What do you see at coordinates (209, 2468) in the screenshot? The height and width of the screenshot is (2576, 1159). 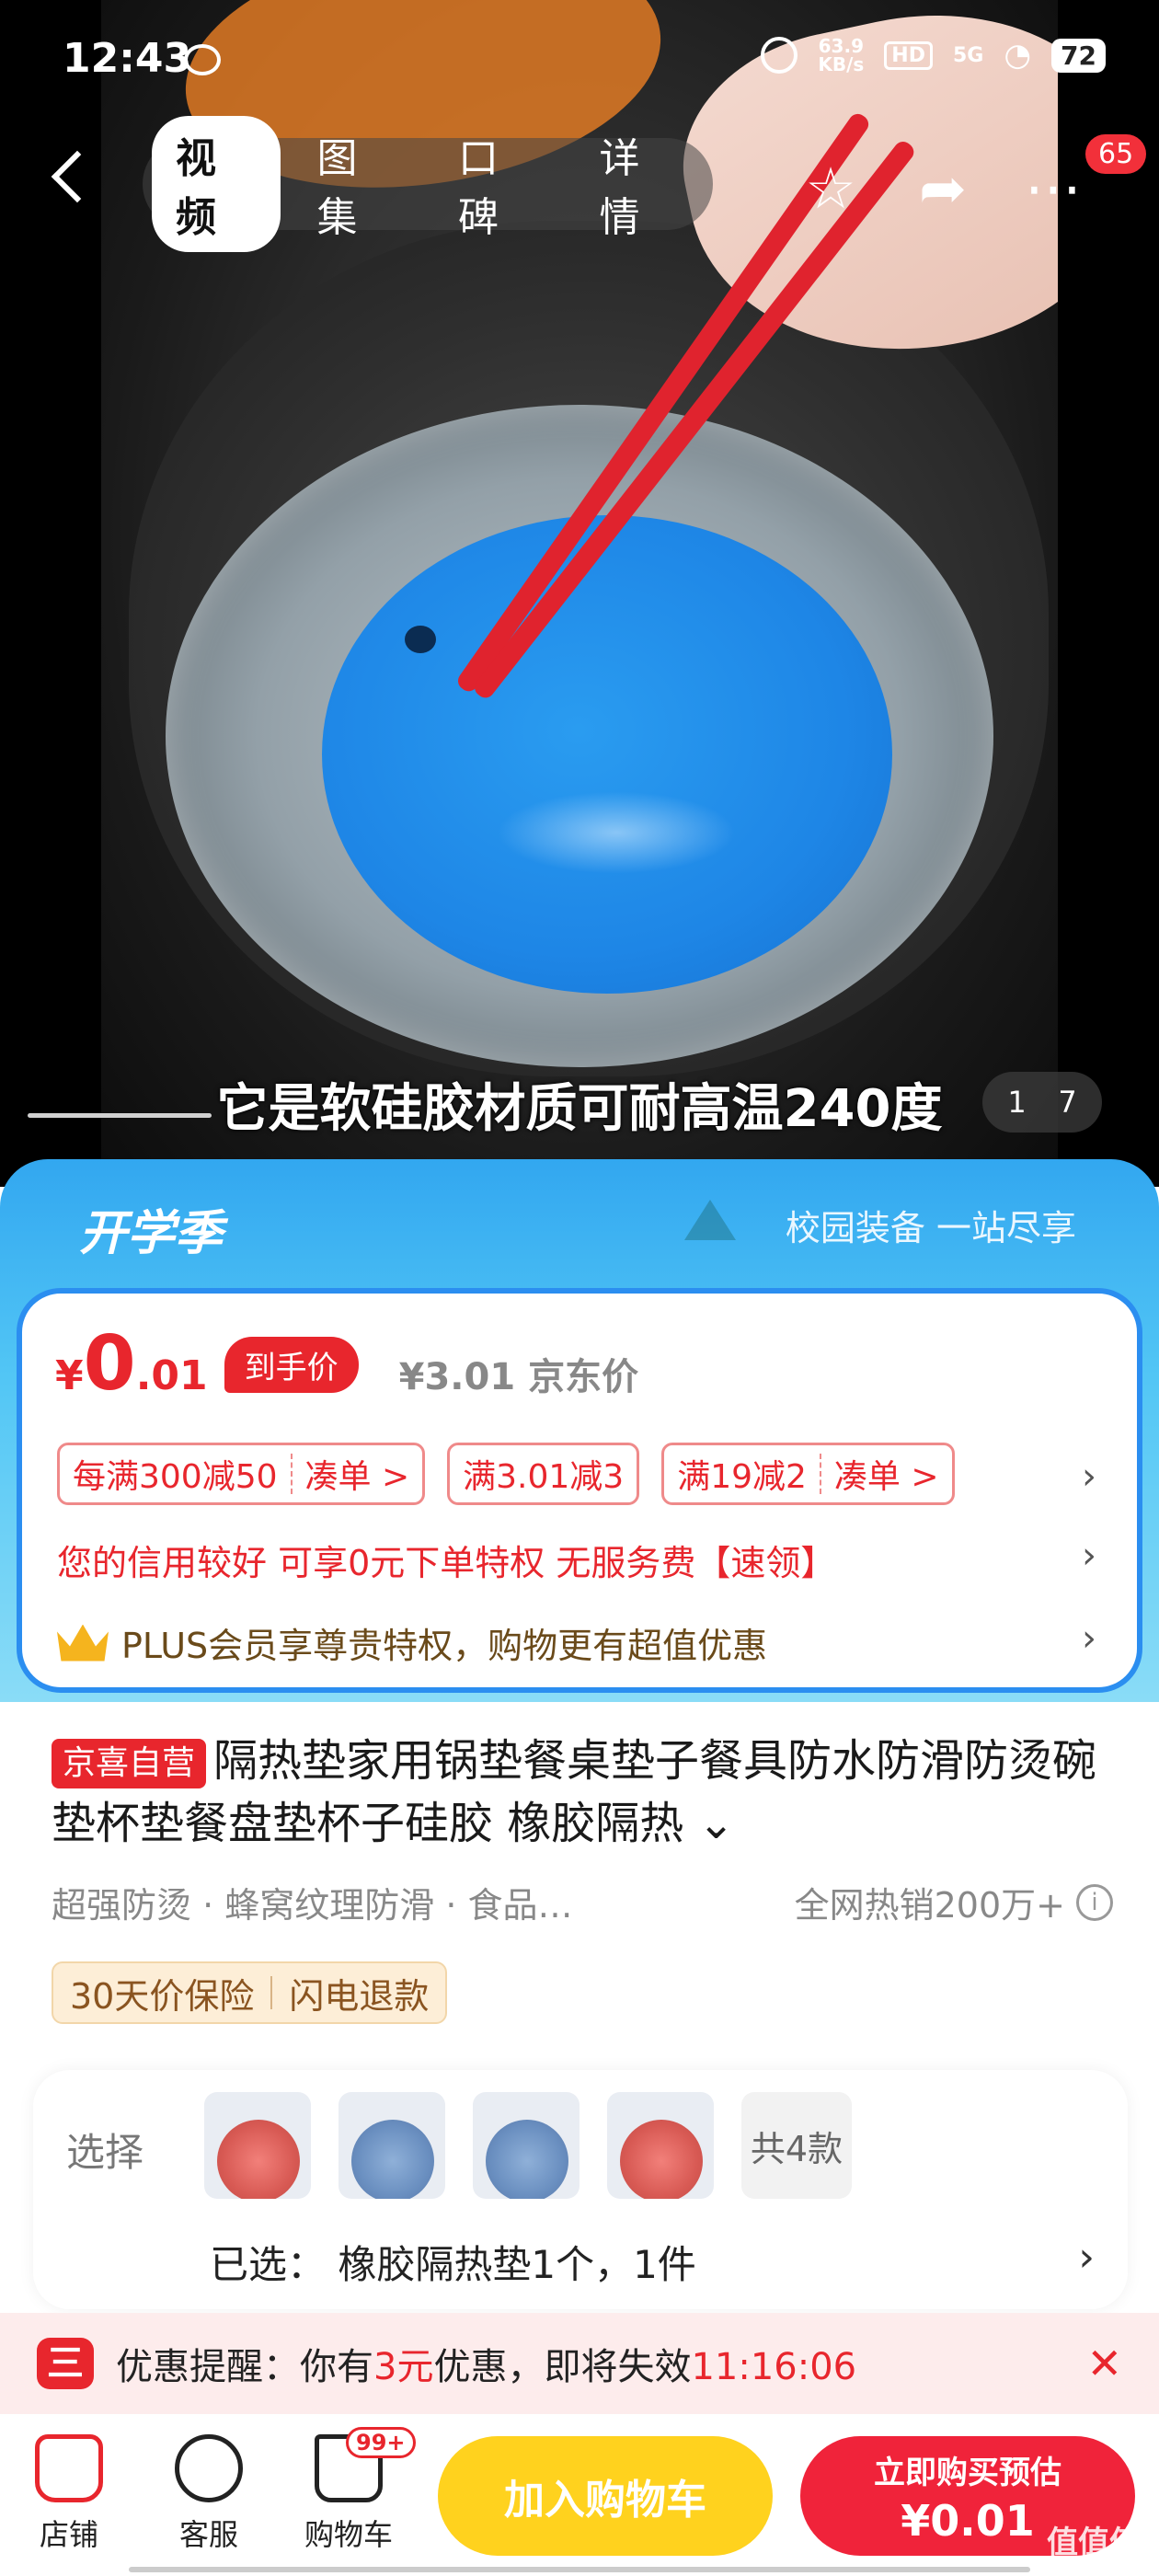 I see `service-icon` at bounding box center [209, 2468].